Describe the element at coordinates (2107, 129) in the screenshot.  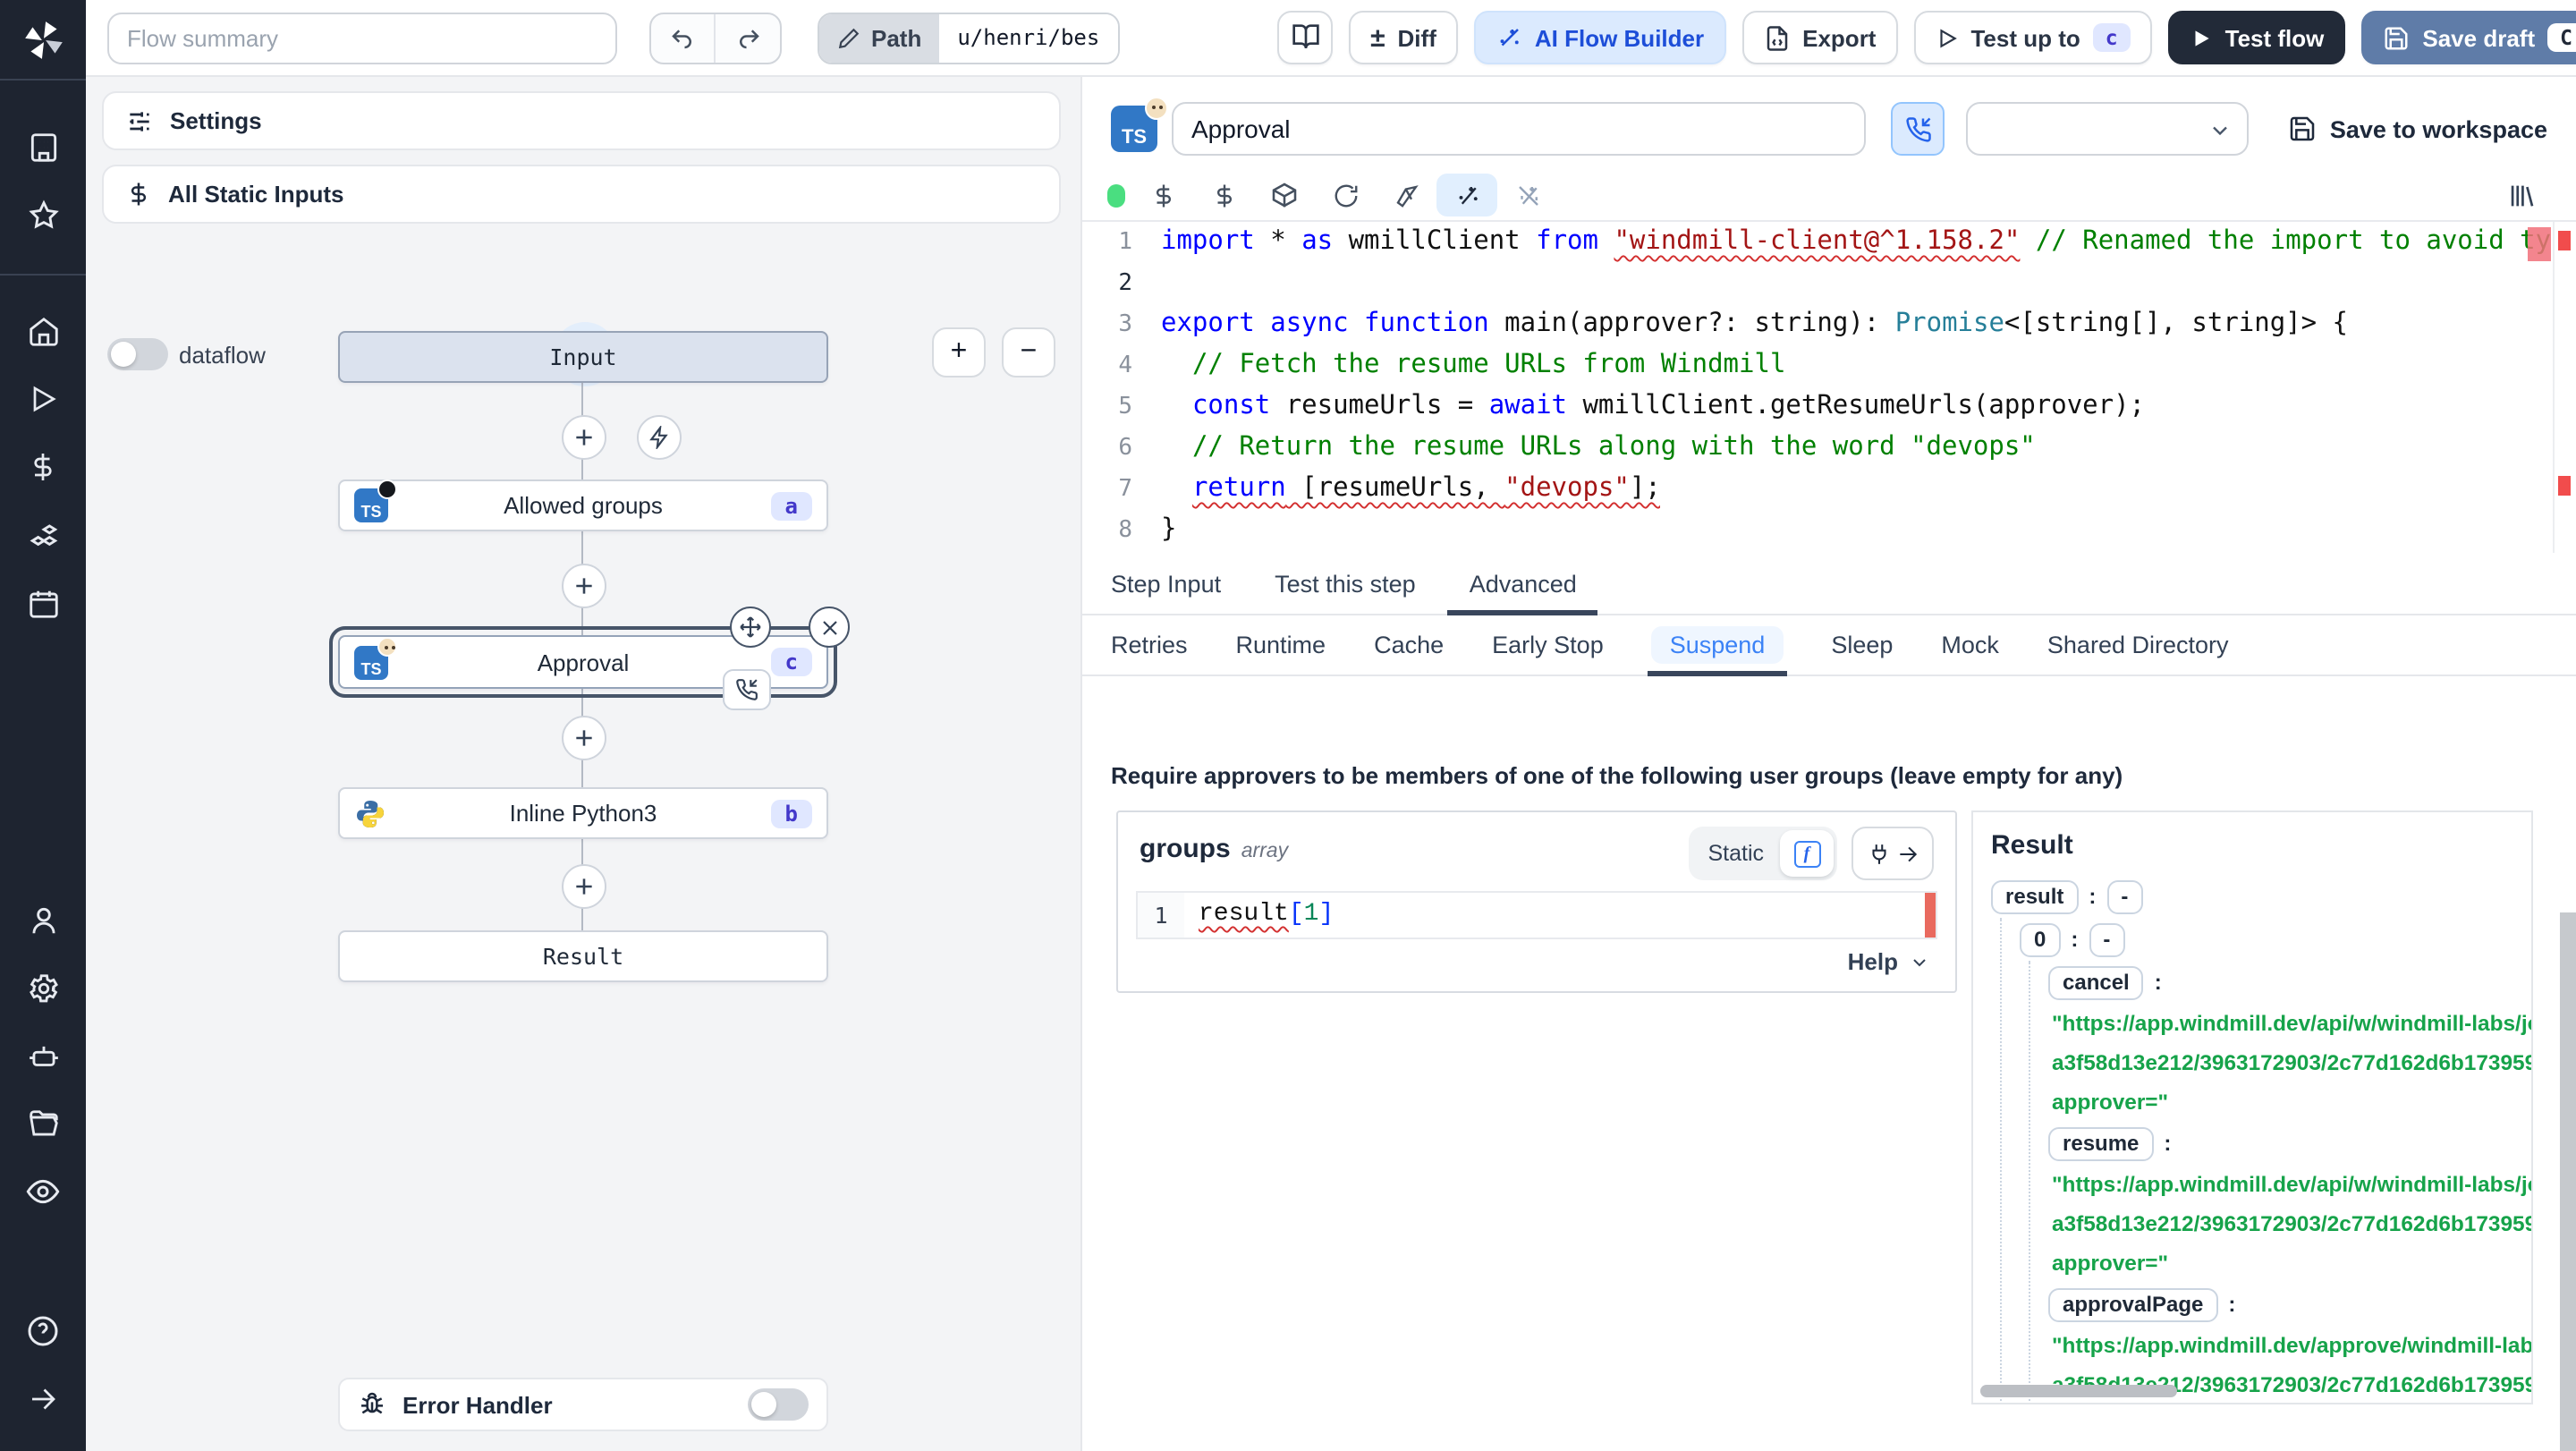
I see `script-version-select` at that location.